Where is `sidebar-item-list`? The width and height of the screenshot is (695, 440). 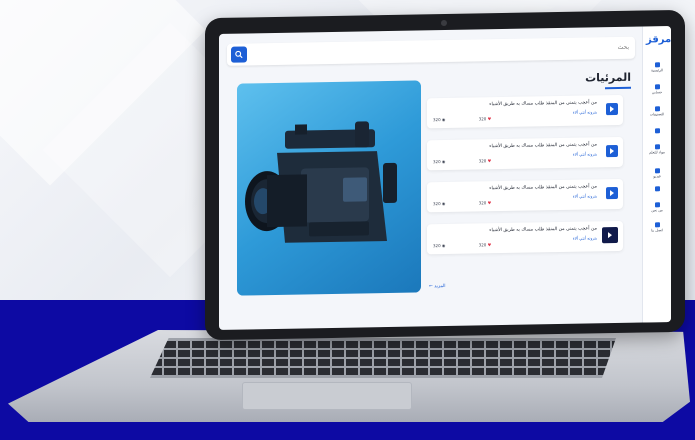
sidebar-item-list is located at coordinates (657, 131).